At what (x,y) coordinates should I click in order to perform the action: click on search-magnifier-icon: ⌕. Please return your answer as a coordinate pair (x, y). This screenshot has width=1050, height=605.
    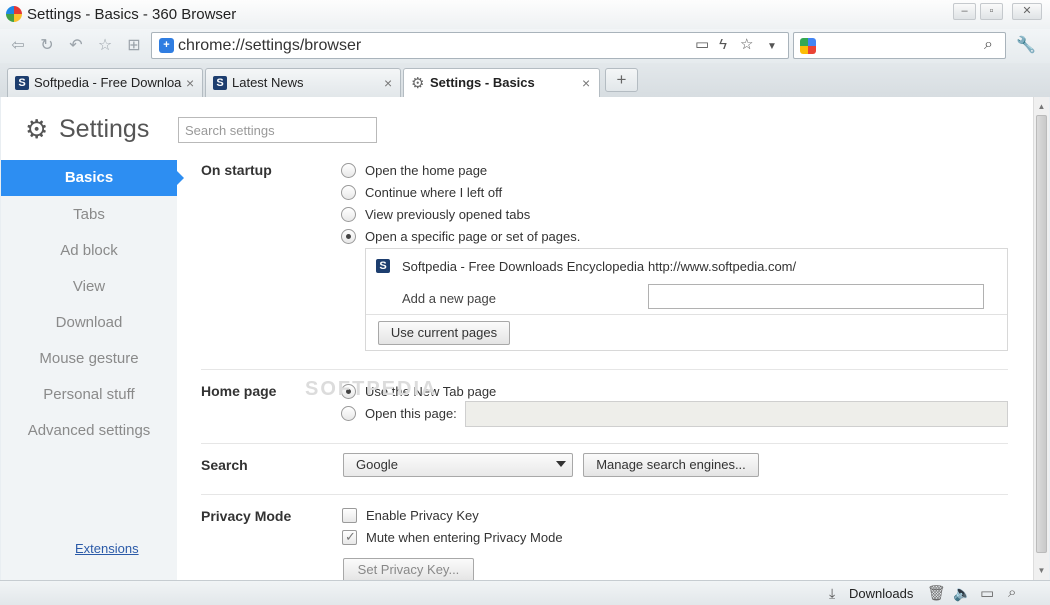
    Looking at the image, I should click on (988, 45).